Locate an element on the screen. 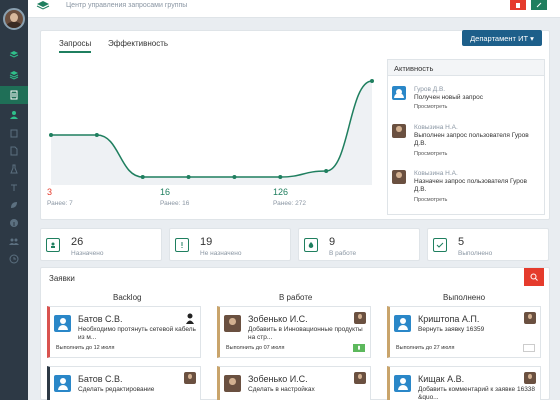 The image size is (560, 400). summary-count: 19 is located at coordinates (206, 242).